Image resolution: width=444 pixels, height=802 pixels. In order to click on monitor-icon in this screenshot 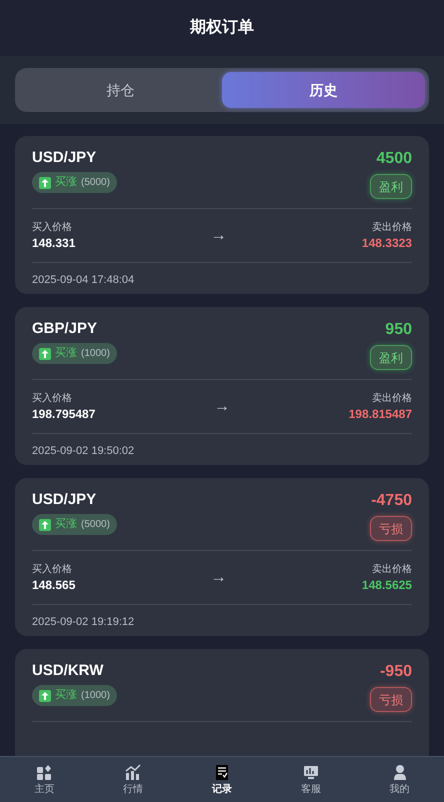, I will do `click(310, 772)`.